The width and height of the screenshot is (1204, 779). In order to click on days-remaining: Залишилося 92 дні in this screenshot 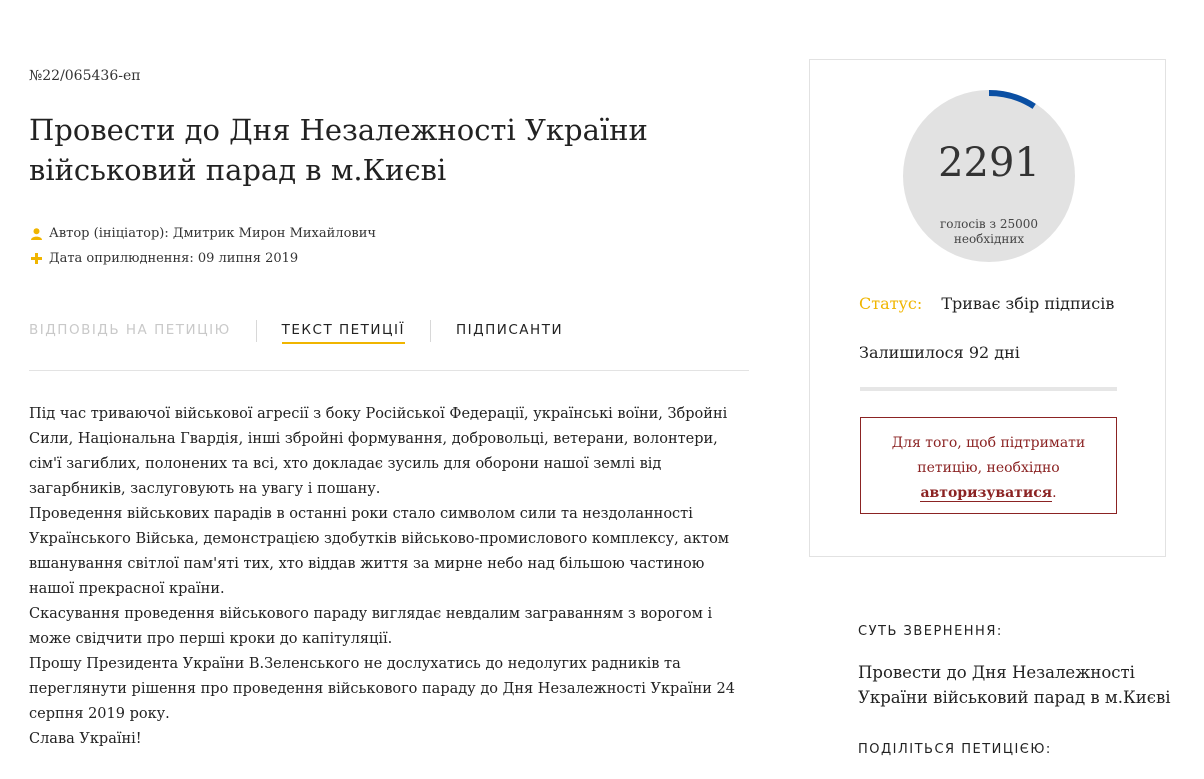, I will do `click(939, 352)`.